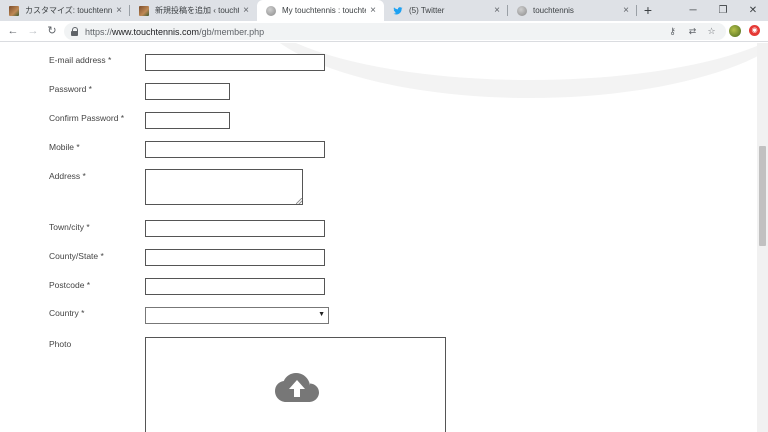 This screenshot has height=432, width=768. I want to click on mobile-field, so click(235, 149).